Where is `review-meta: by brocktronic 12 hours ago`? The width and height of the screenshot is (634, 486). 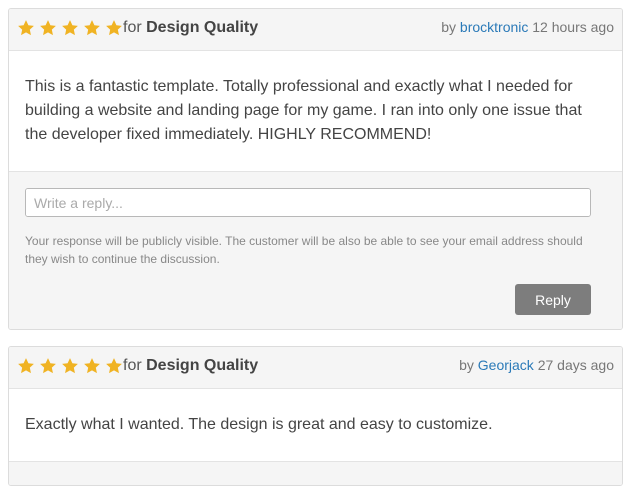
review-meta: by brocktronic 12 hours ago is located at coordinates (527, 27).